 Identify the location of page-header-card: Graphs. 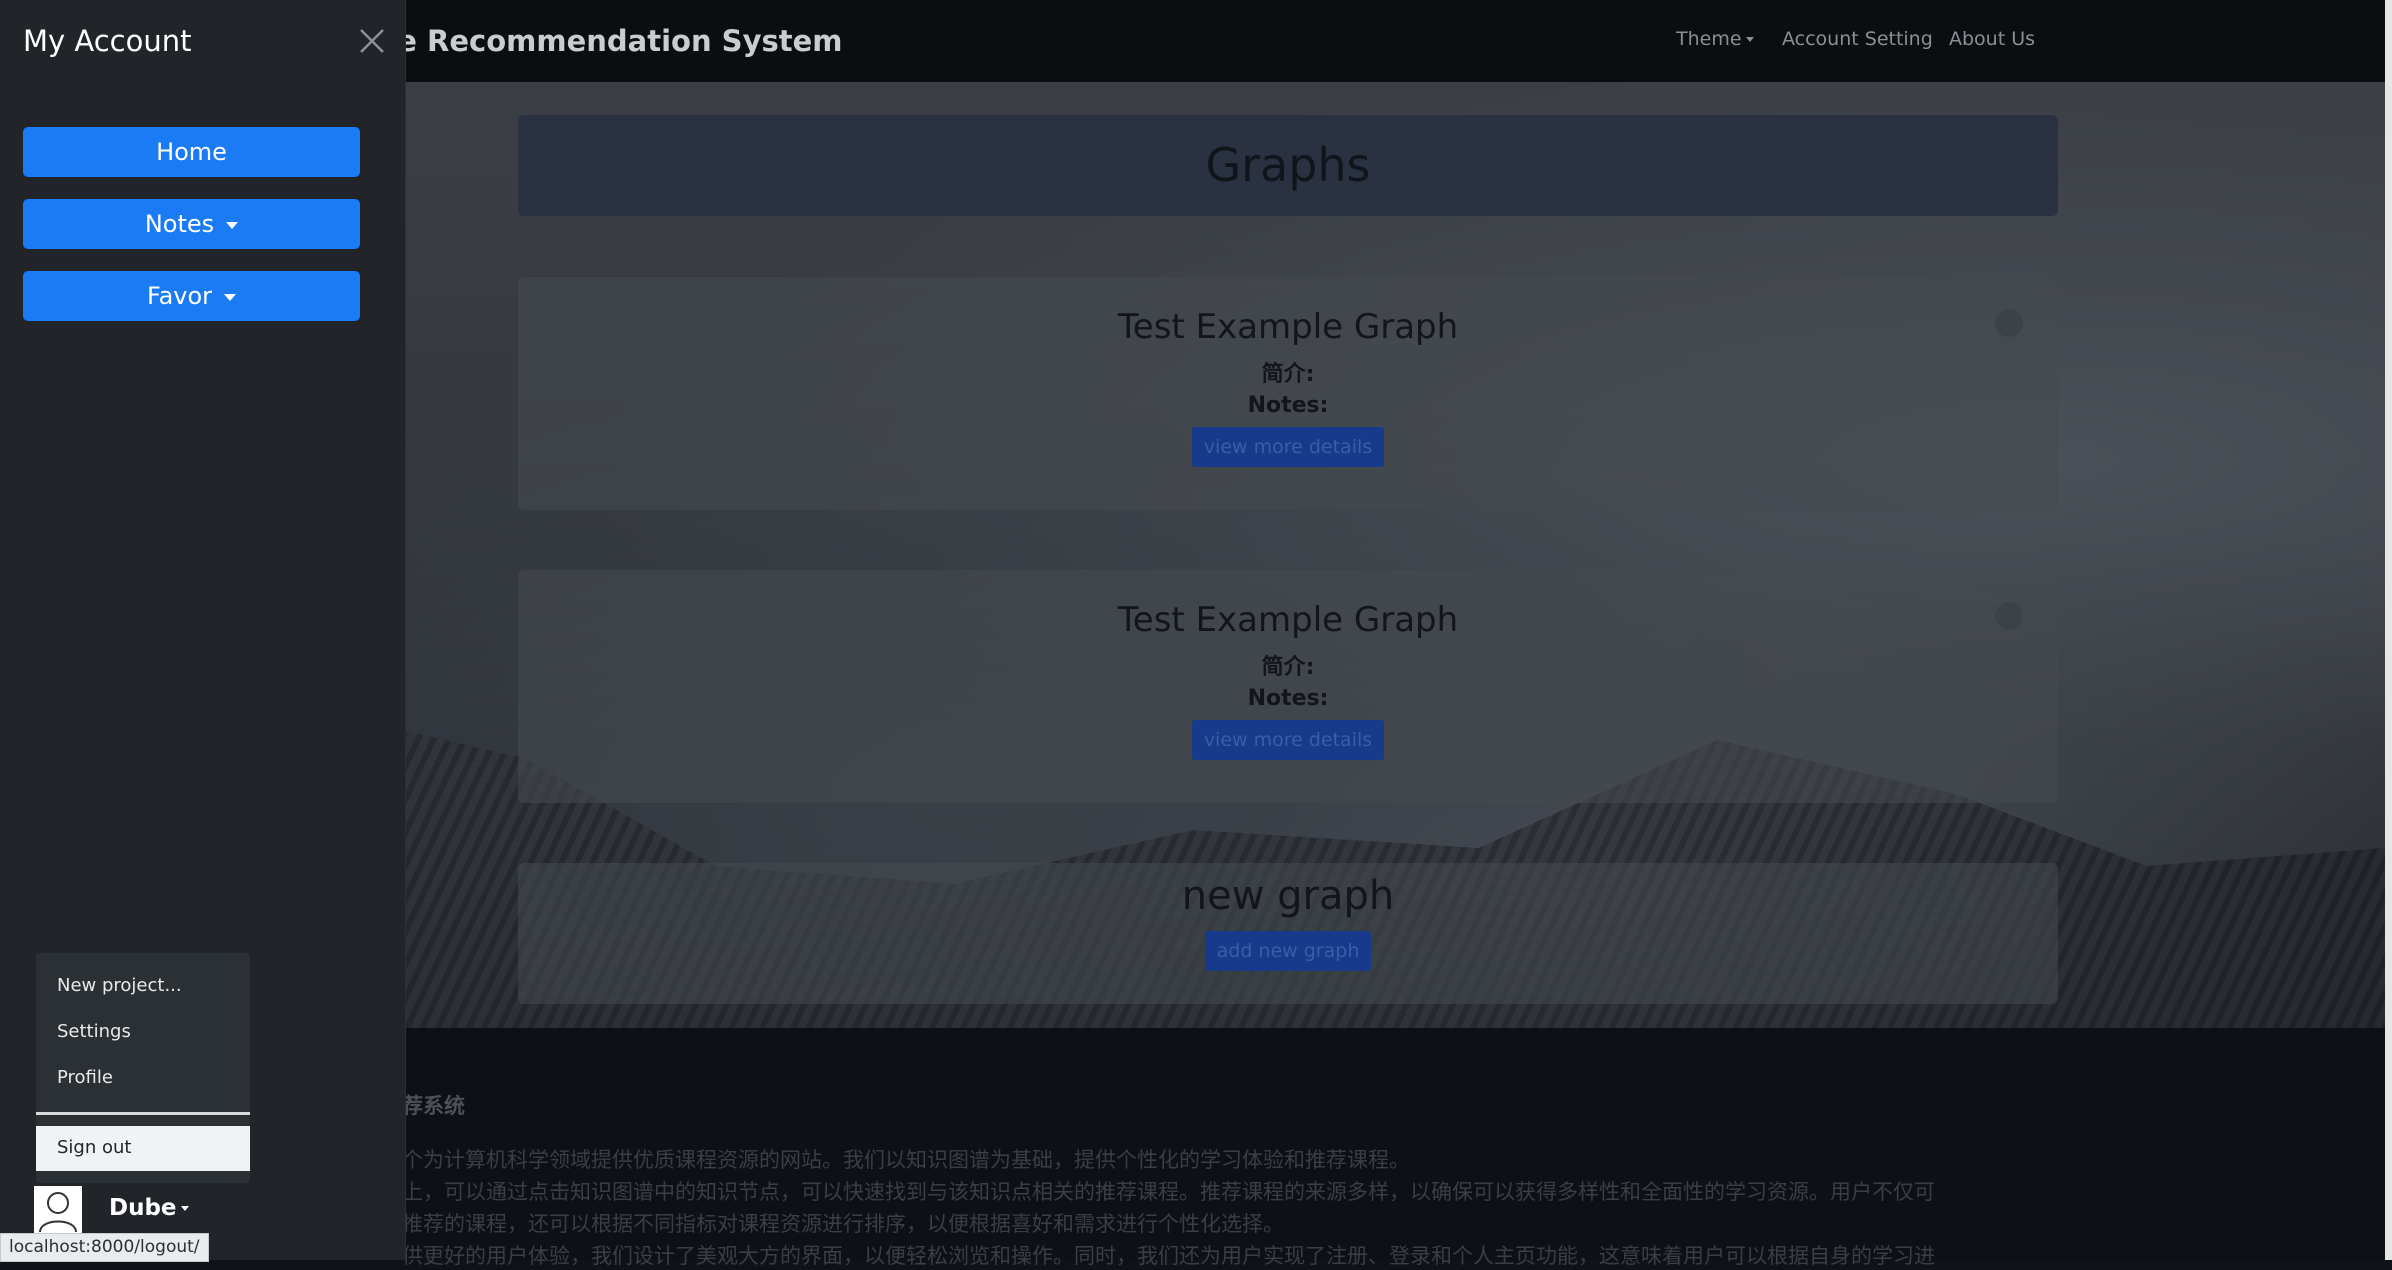
(1288, 165).